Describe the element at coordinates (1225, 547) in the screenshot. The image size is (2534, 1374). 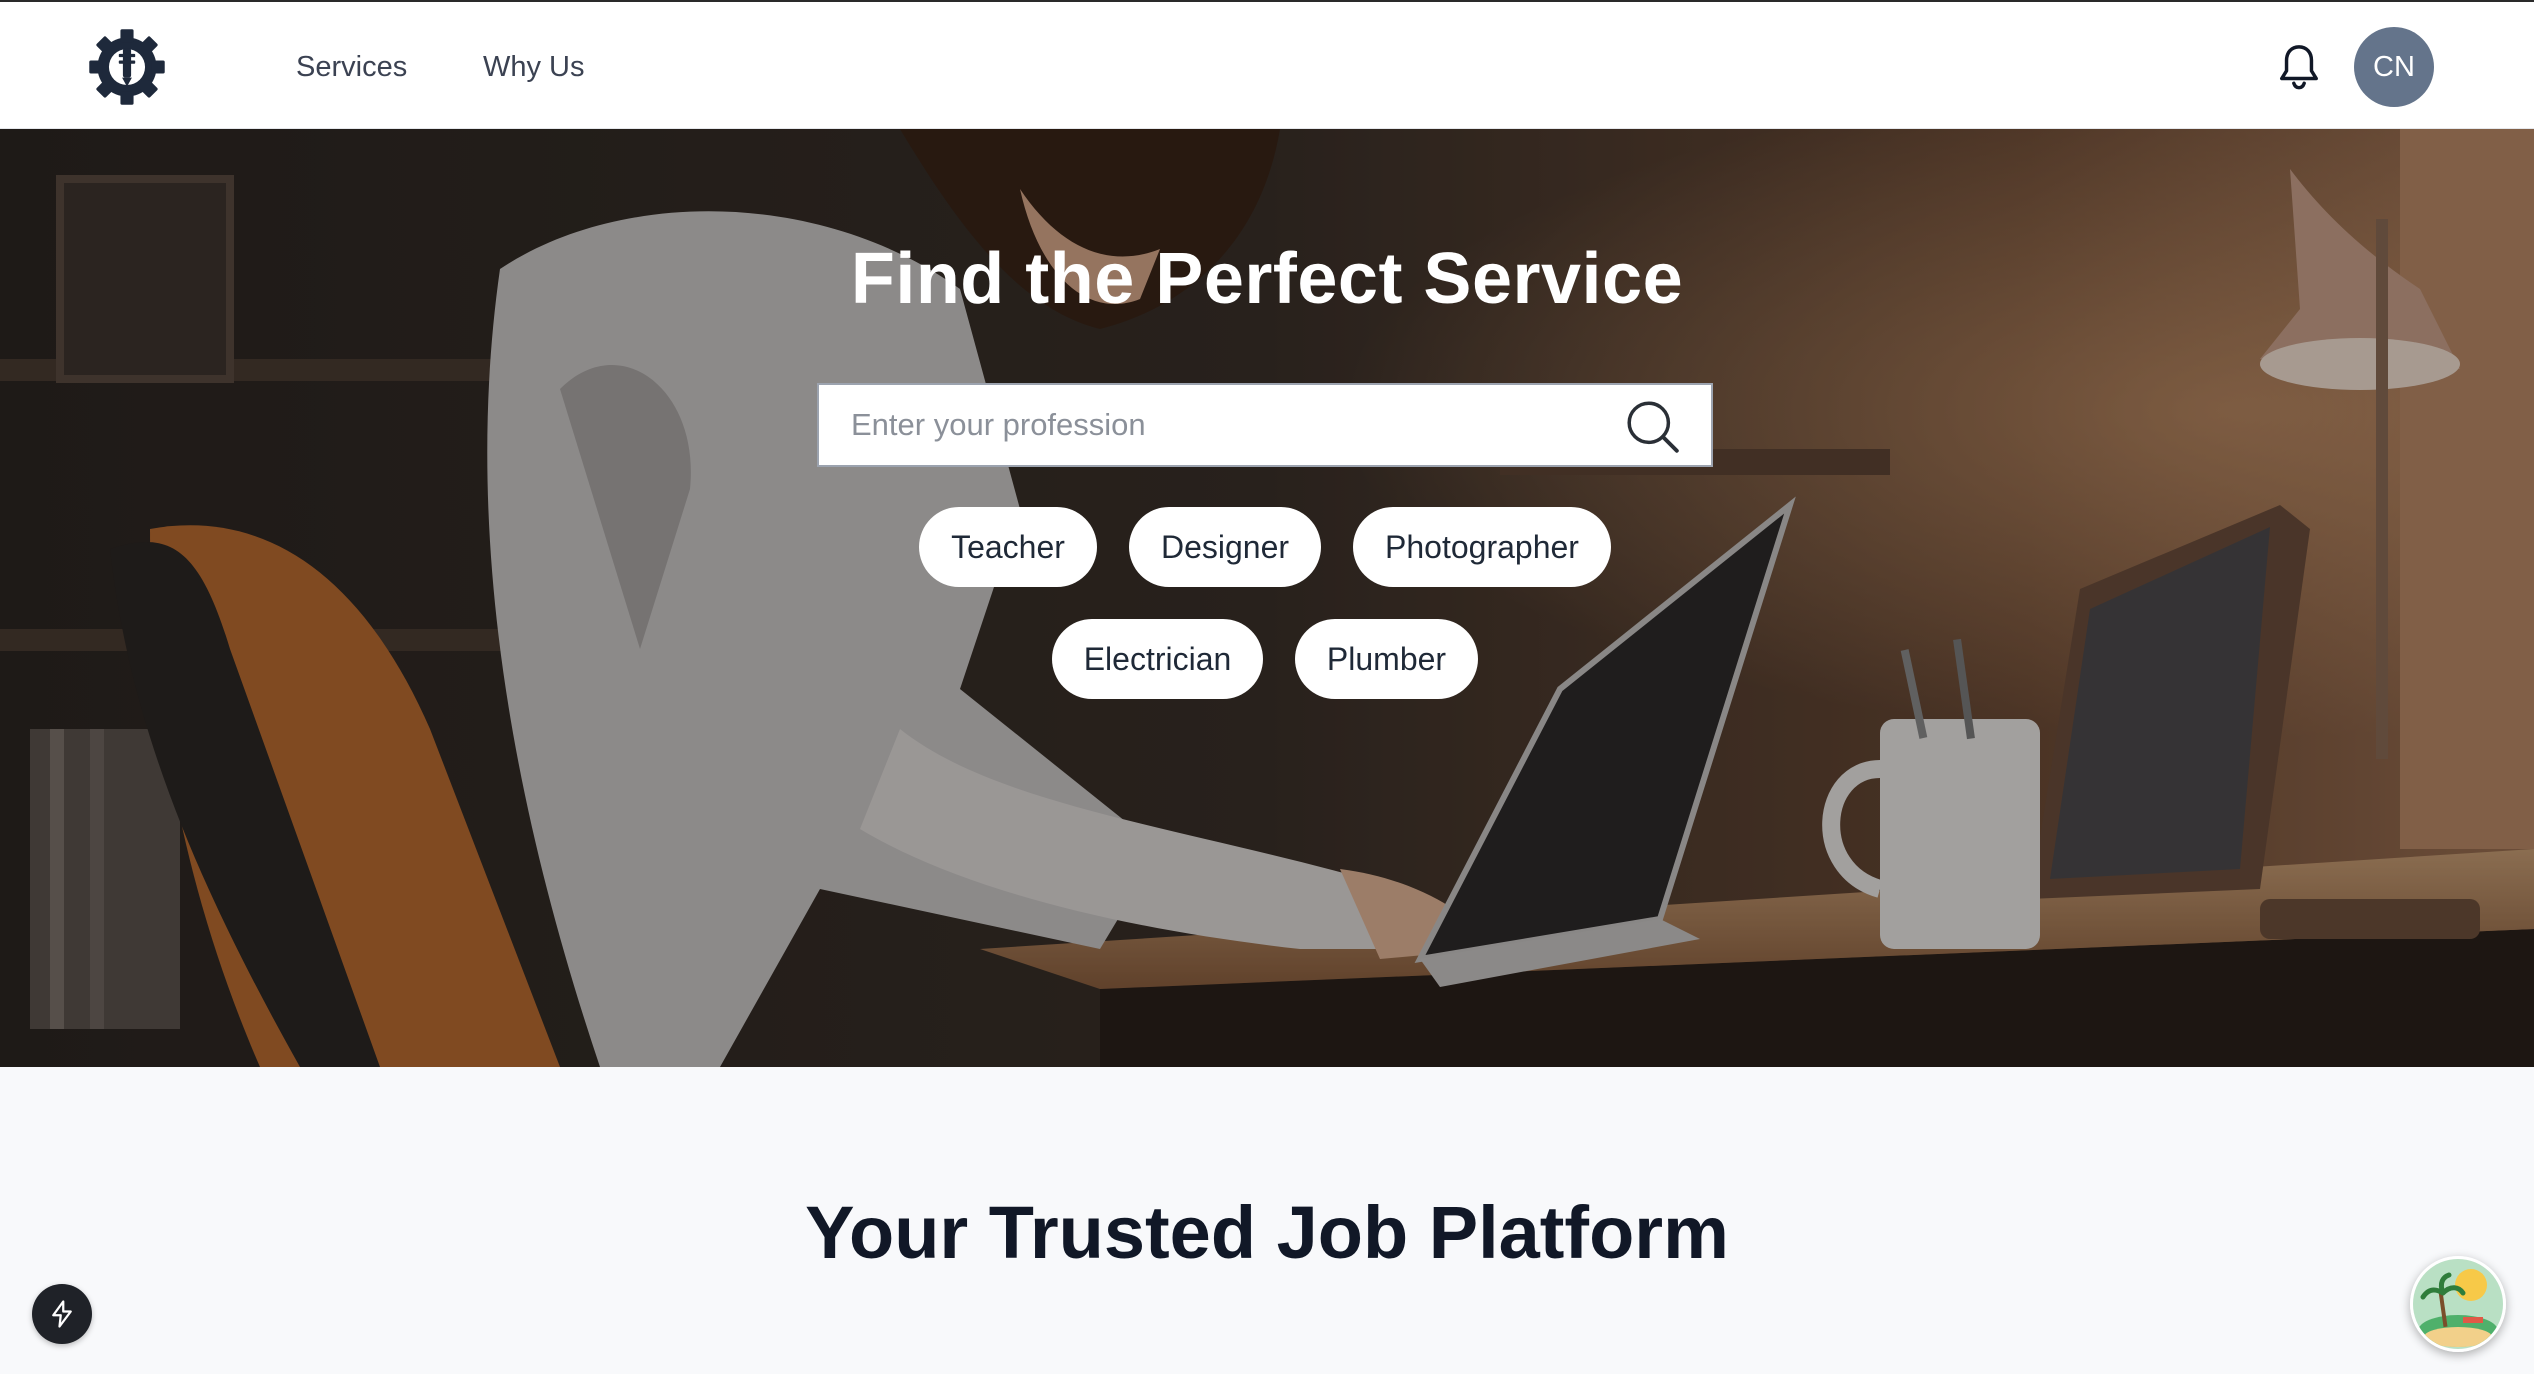
I see `suggestion-chip-designer: Designer` at that location.